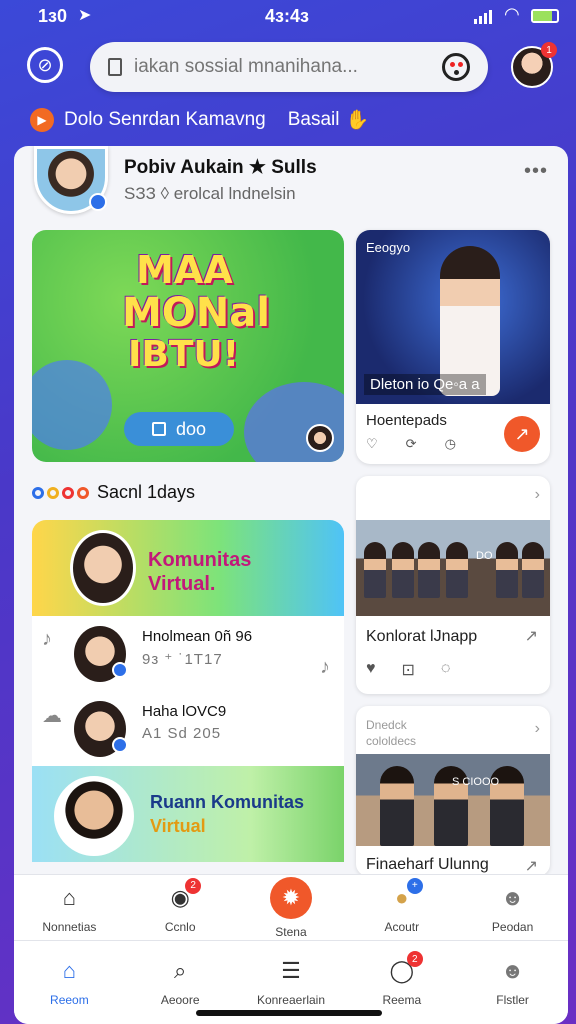 This screenshot has width=576, height=1024. What do you see at coordinates (371, 670) in the screenshot?
I see `heart-icon: ♥` at bounding box center [371, 670].